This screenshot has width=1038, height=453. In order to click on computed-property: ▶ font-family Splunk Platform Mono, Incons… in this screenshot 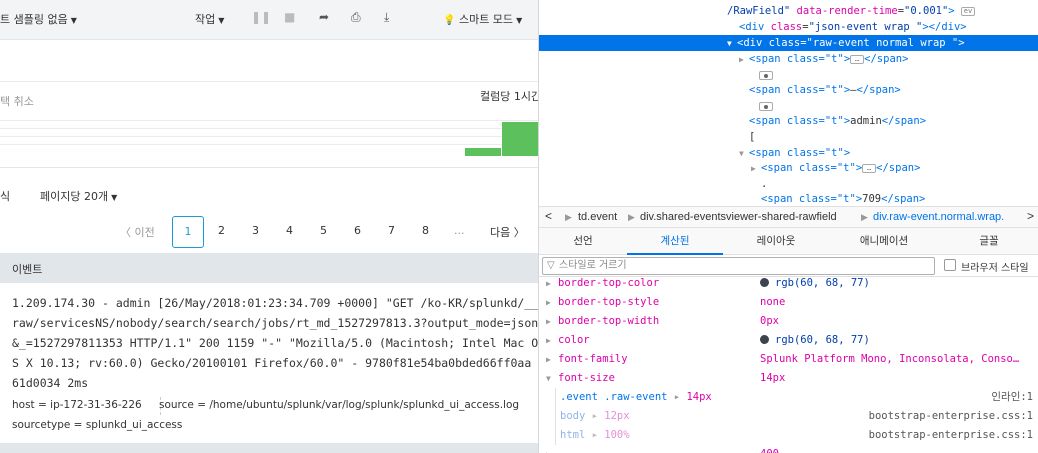, I will do `click(788, 359)`.